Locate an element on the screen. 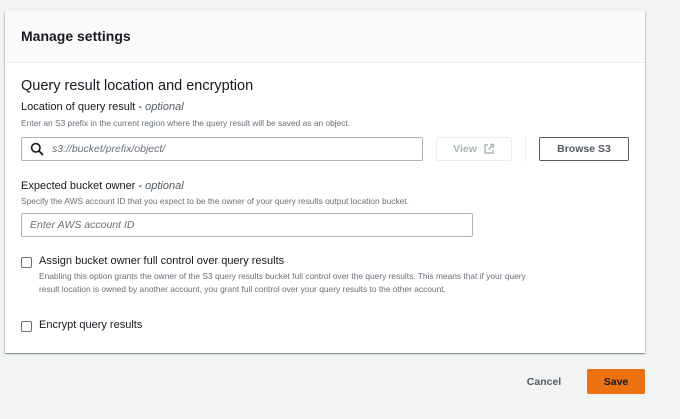  encrypt-checkbox is located at coordinates (26, 326).